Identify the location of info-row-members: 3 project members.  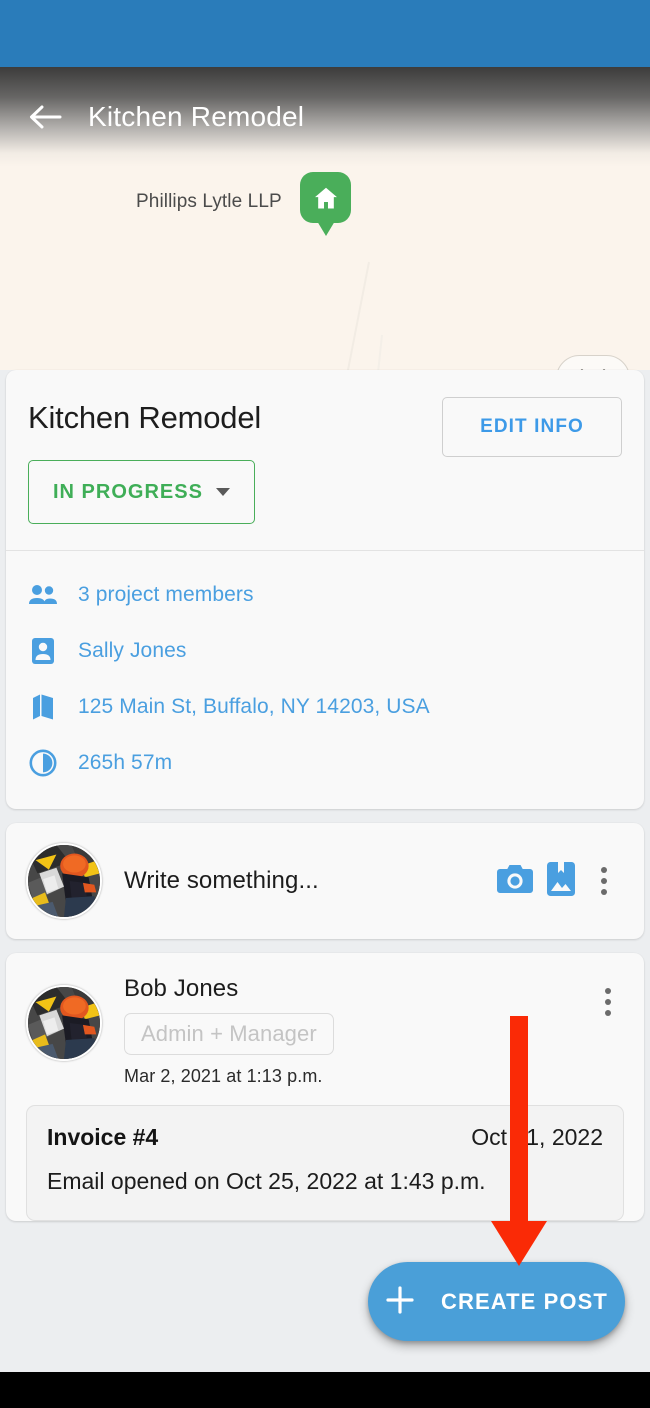
(325, 595).